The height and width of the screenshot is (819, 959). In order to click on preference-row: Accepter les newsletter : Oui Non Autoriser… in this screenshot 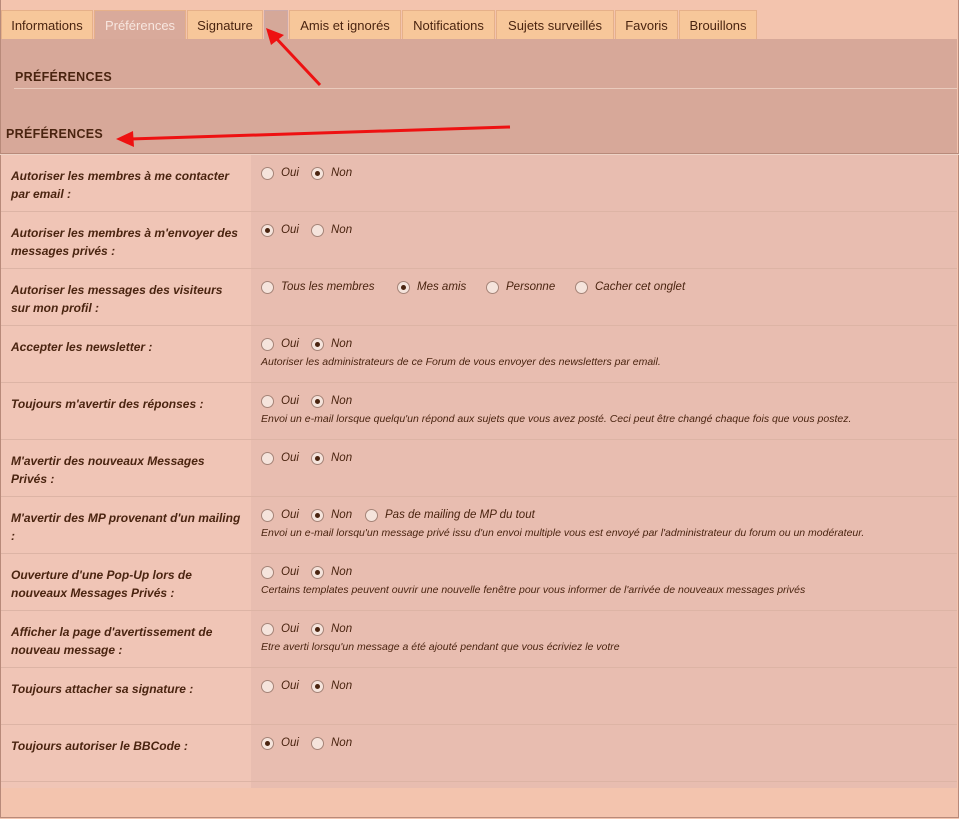, I will do `click(479, 354)`.